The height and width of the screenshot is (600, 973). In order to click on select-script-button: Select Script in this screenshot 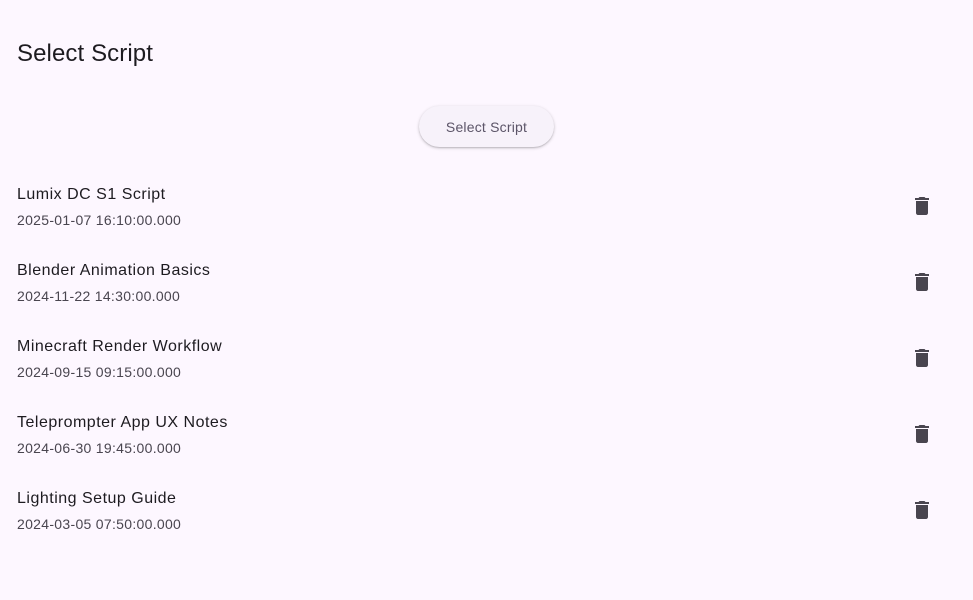, I will do `click(486, 126)`.